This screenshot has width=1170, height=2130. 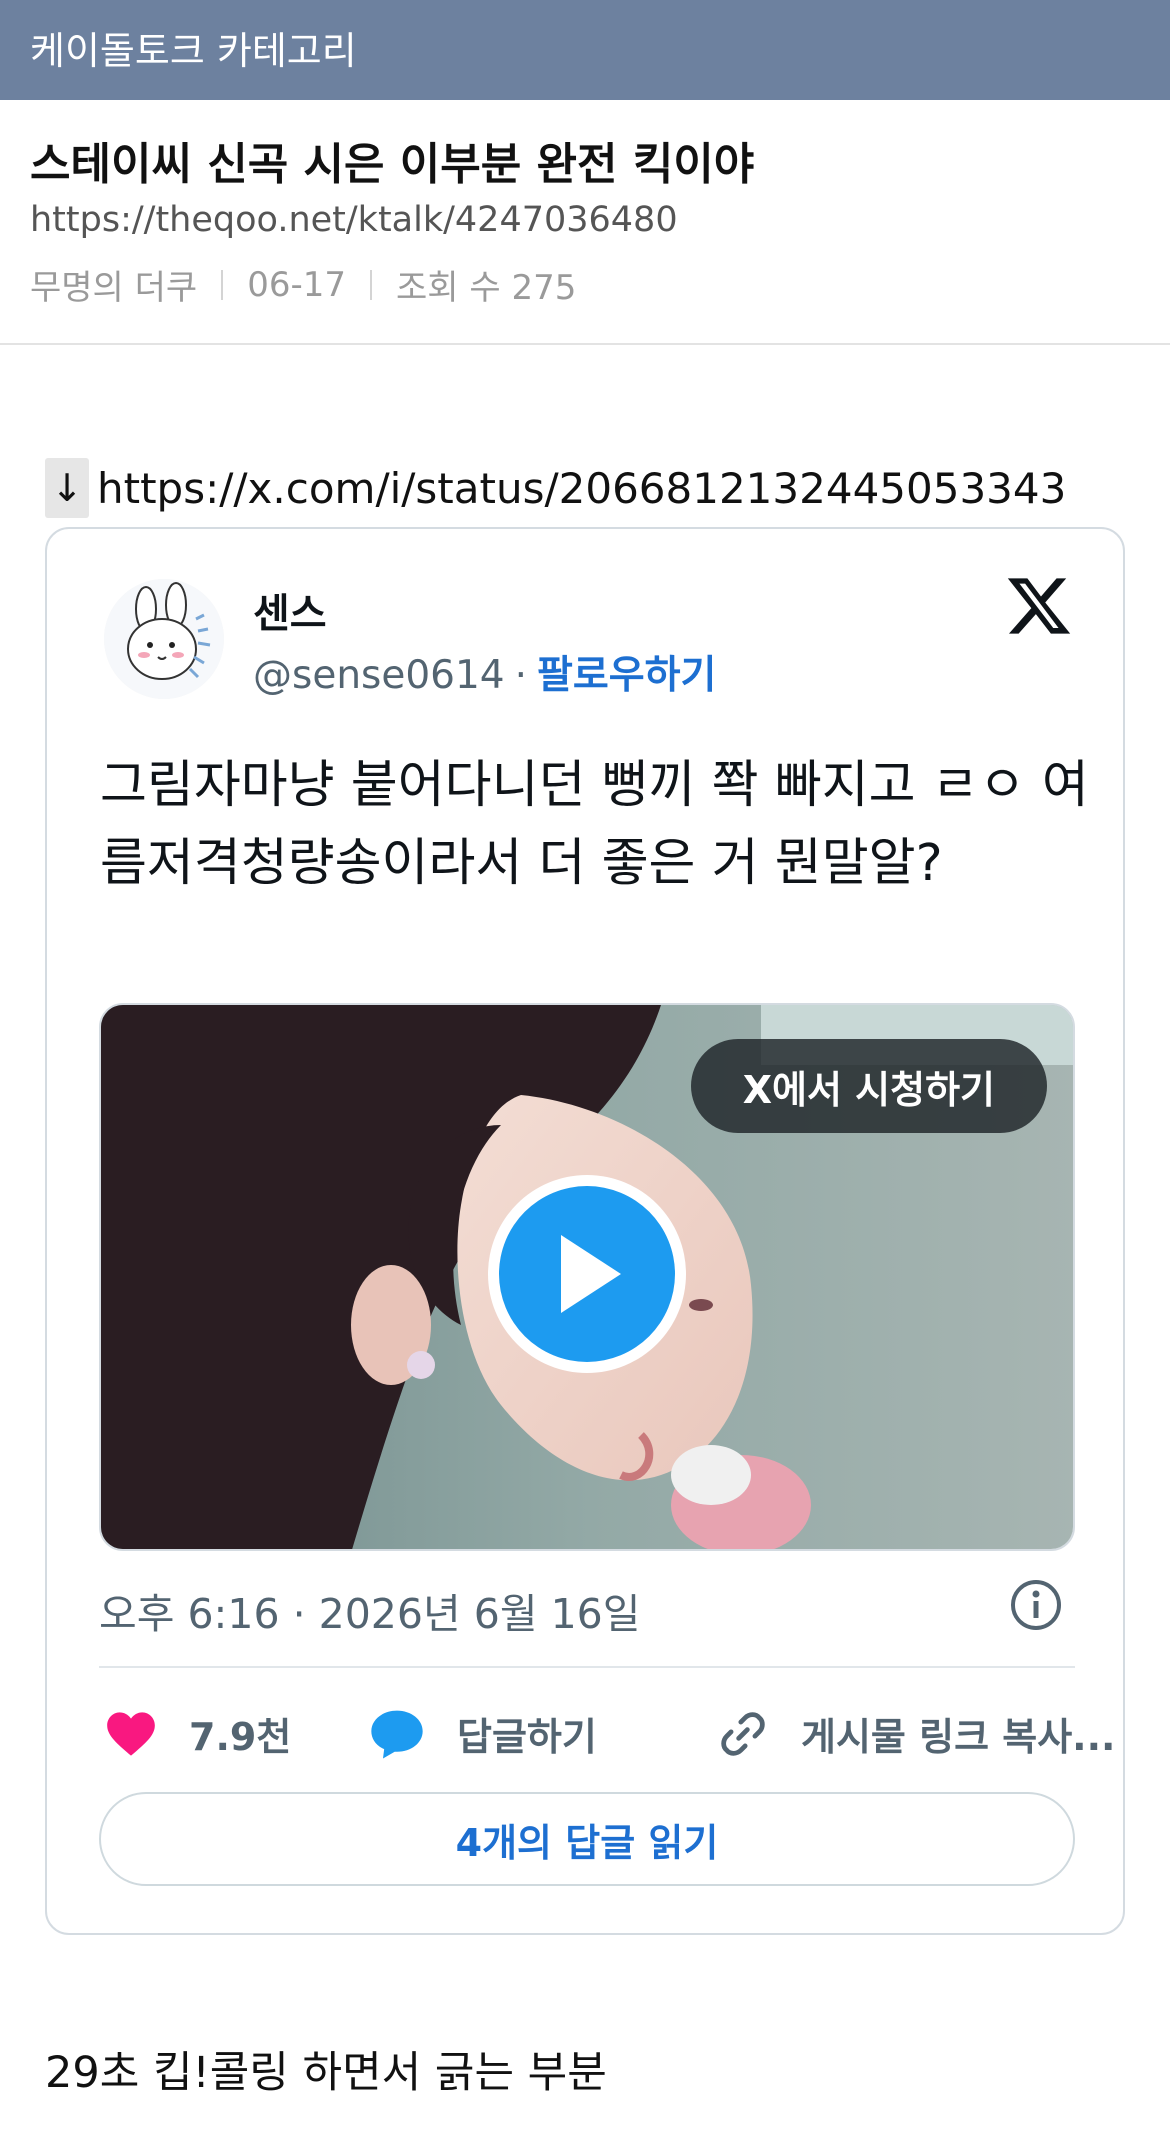 I want to click on like-count: 7.9천, so click(x=240, y=1737).